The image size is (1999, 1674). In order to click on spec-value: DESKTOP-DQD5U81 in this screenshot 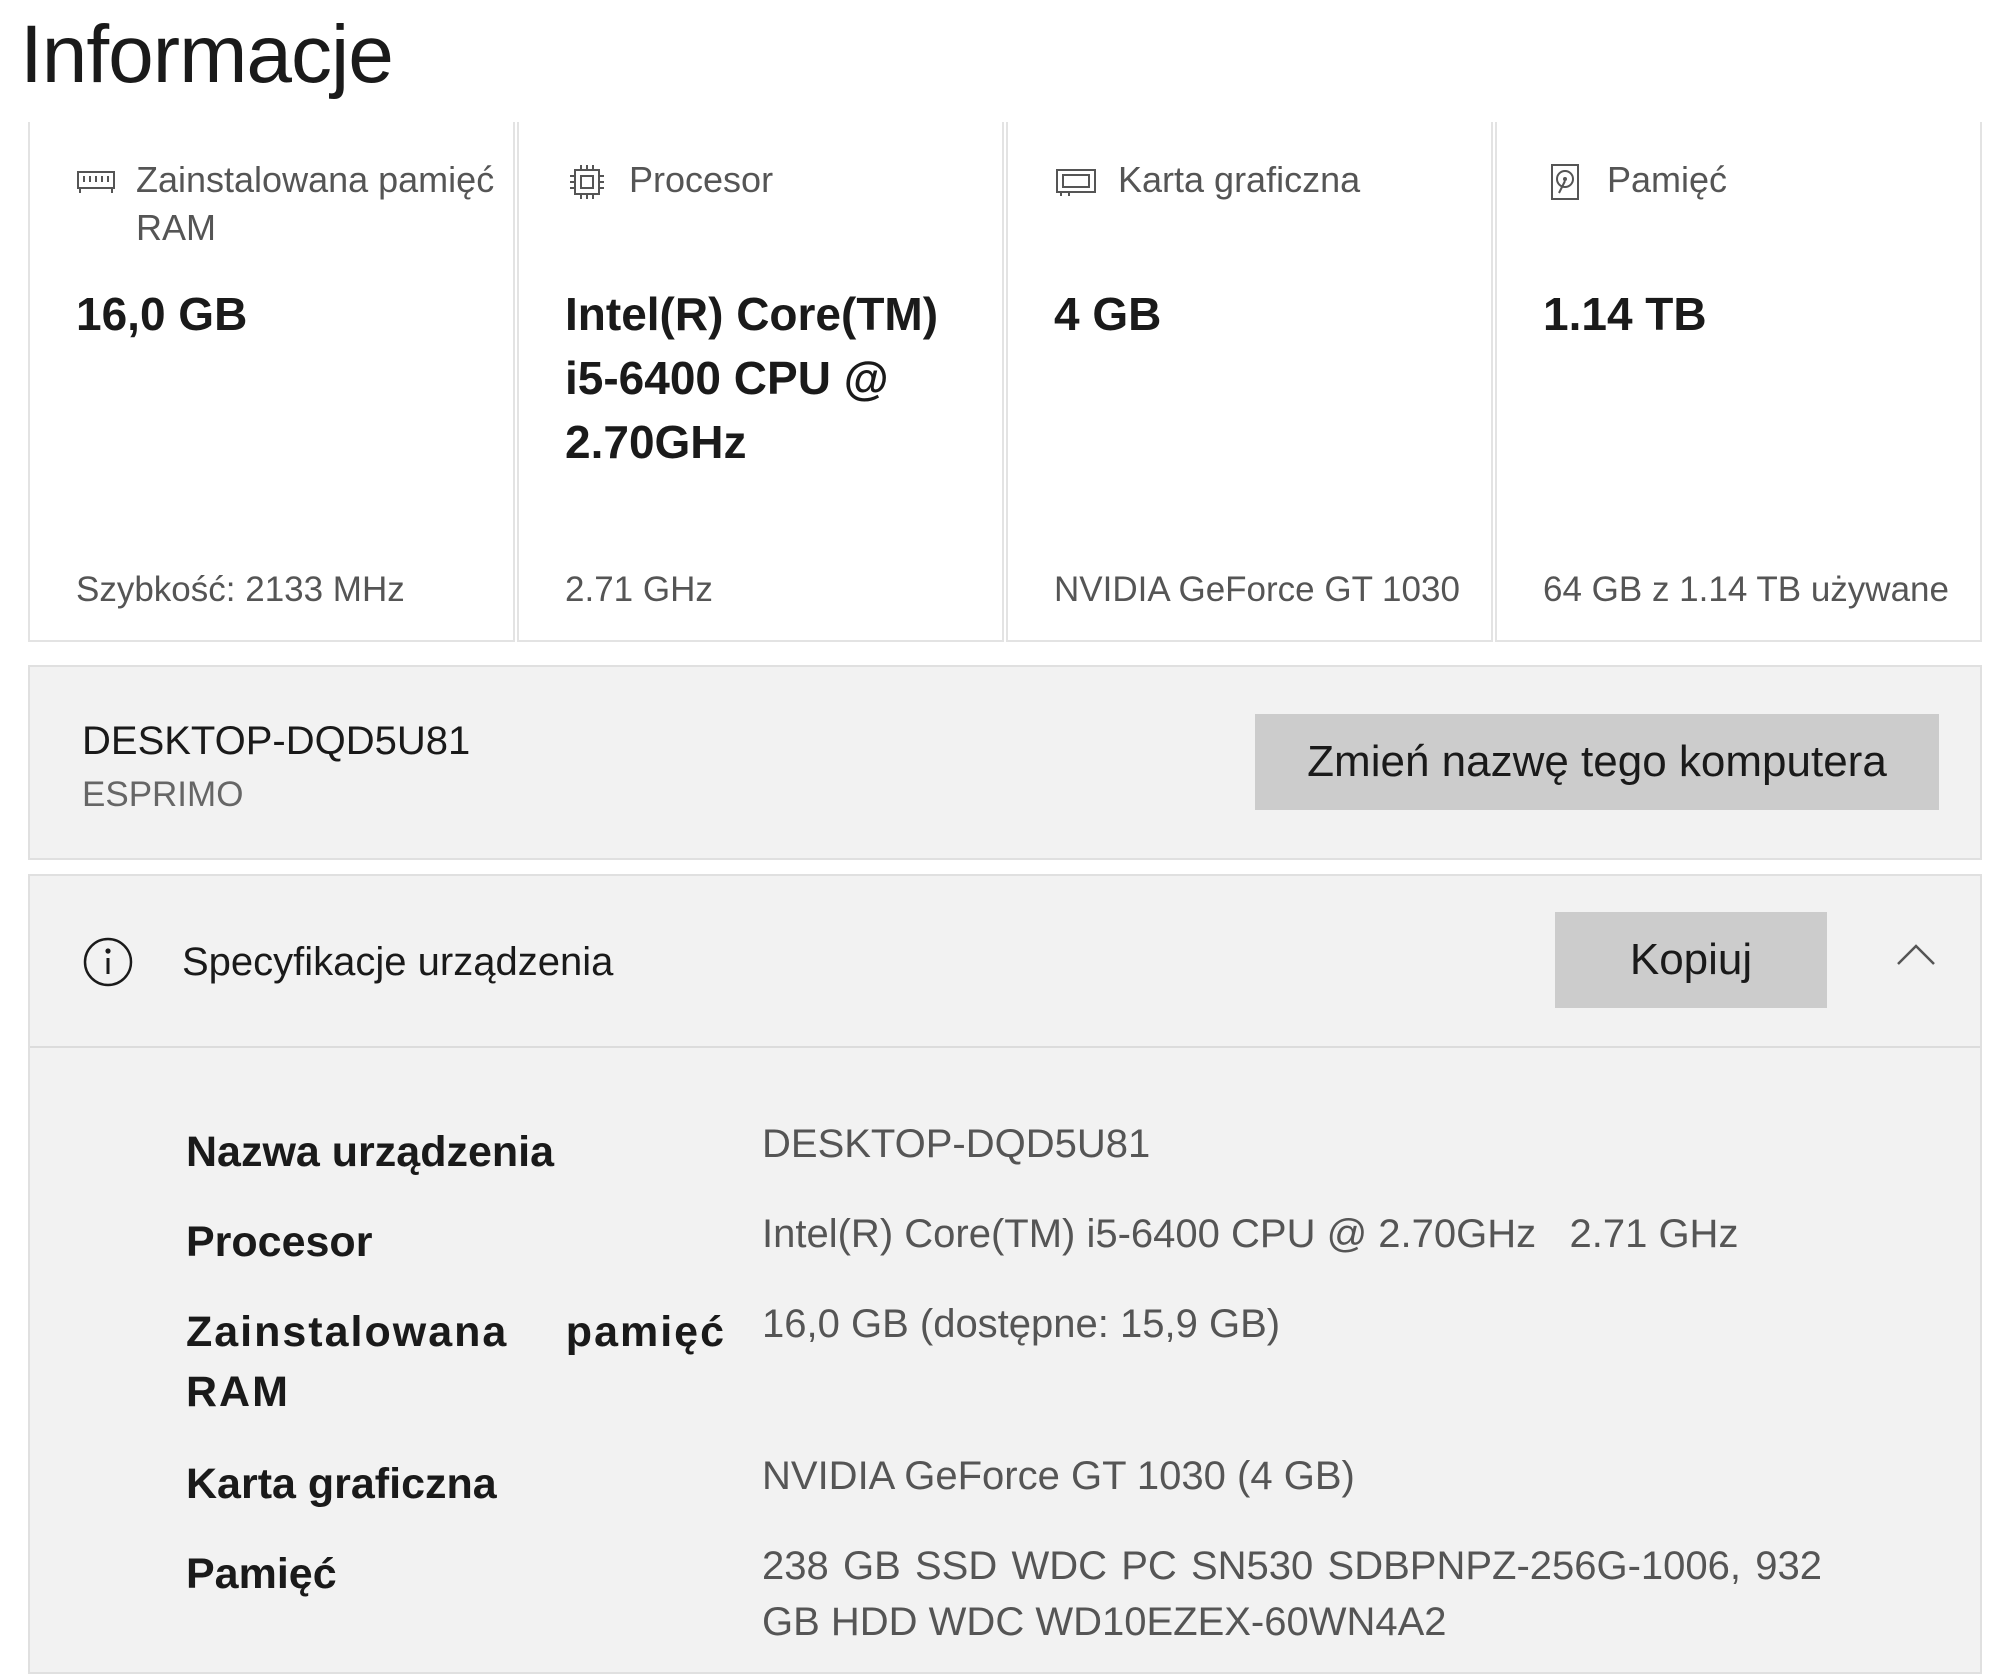, I will do `click(1292, 1144)`.